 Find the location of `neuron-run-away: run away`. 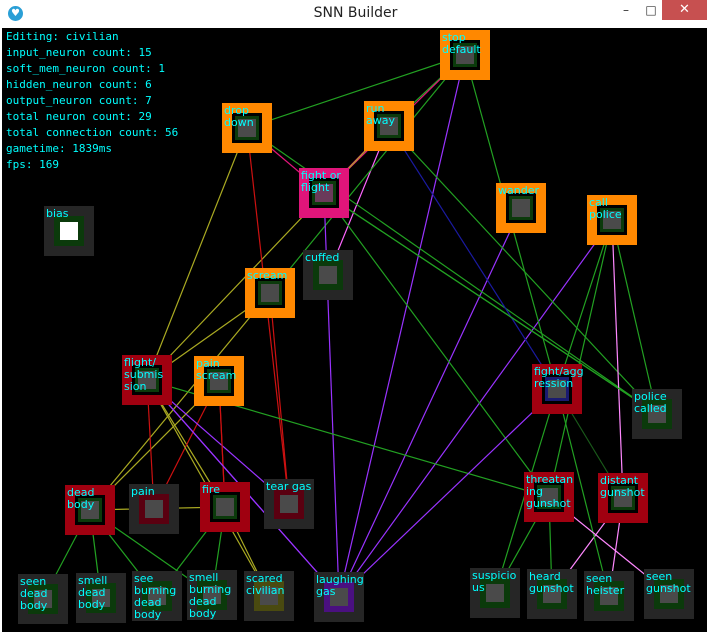

neuron-run-away: run away is located at coordinates (389, 126).